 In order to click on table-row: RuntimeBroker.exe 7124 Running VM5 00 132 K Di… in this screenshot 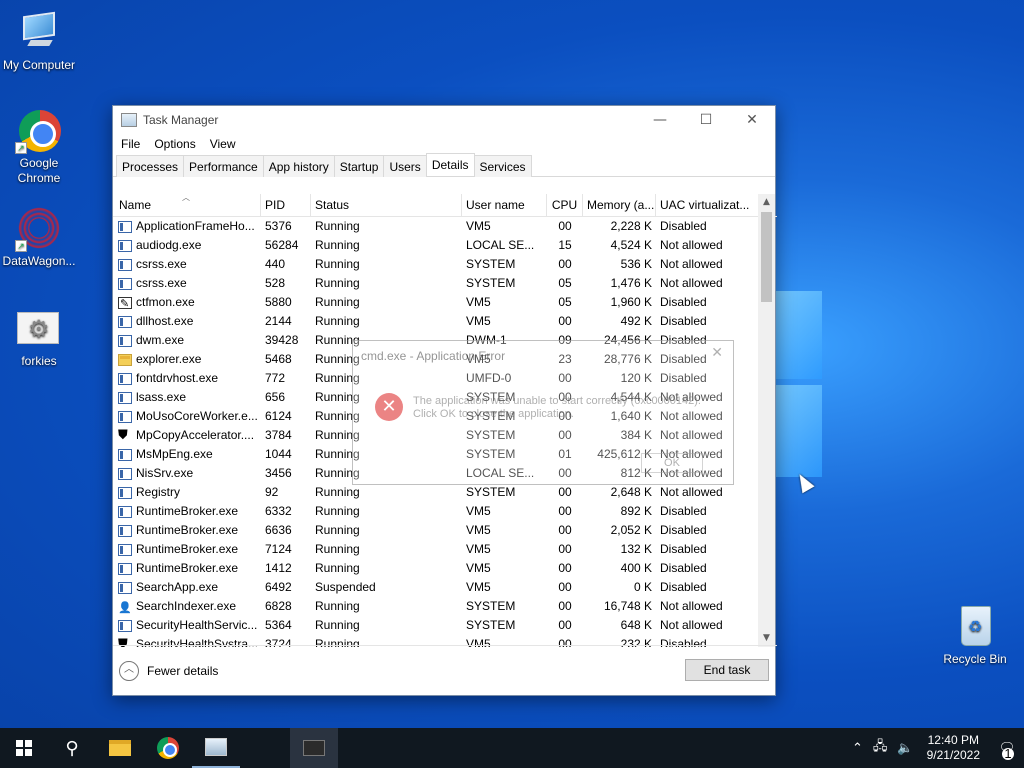, I will do `click(445, 549)`.